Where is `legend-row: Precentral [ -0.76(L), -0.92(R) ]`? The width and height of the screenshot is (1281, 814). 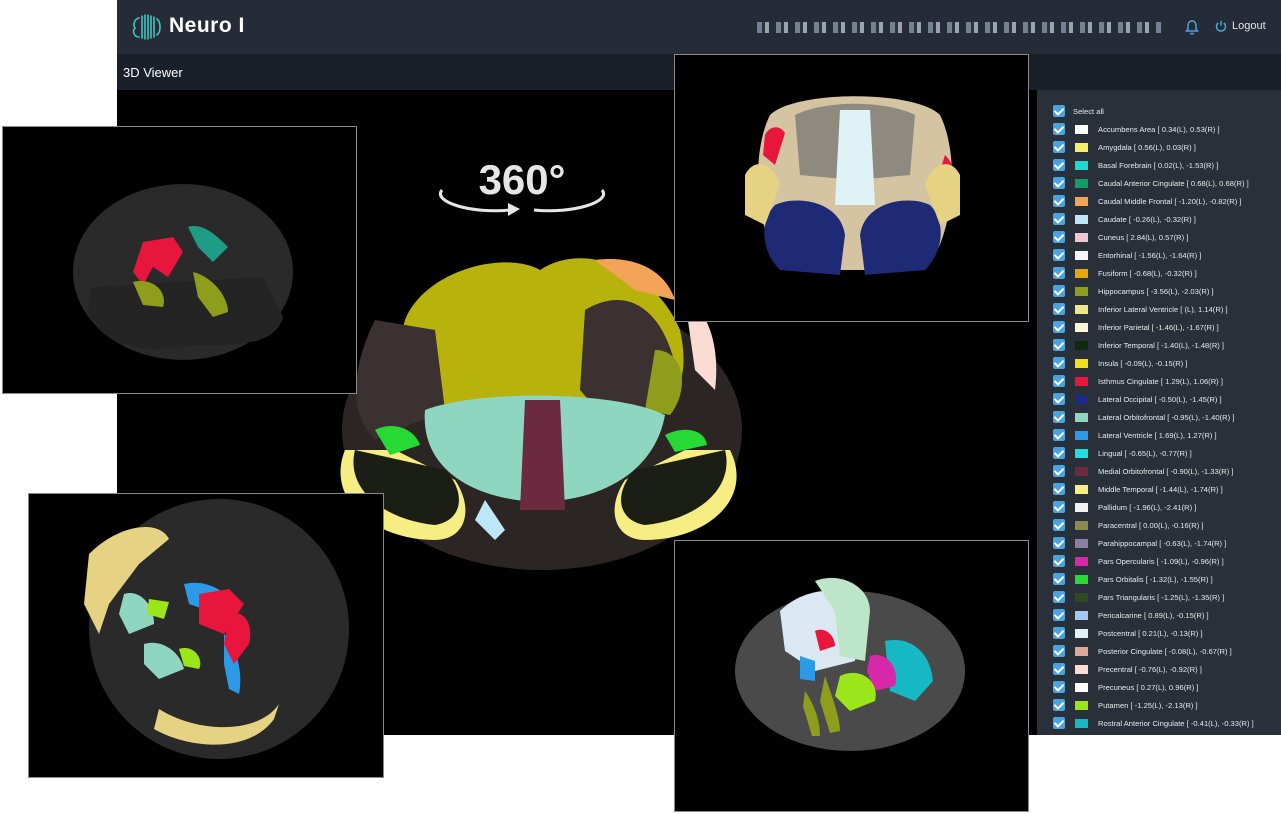
legend-row: Precentral [ -0.76(L), -0.92(R) ] is located at coordinates (1127, 669).